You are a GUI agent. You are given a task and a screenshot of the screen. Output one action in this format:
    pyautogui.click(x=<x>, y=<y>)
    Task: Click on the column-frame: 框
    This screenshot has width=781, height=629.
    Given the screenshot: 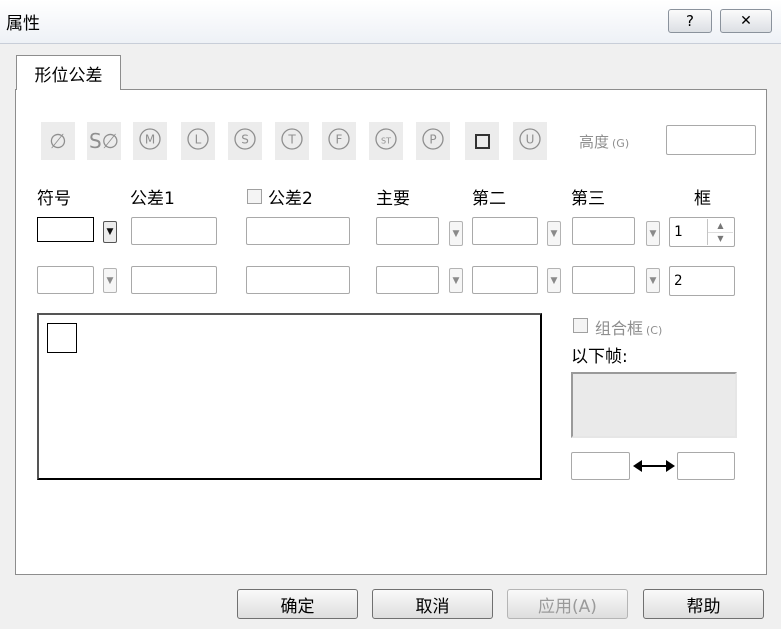 What is the action you would take?
    pyautogui.click(x=702, y=199)
    